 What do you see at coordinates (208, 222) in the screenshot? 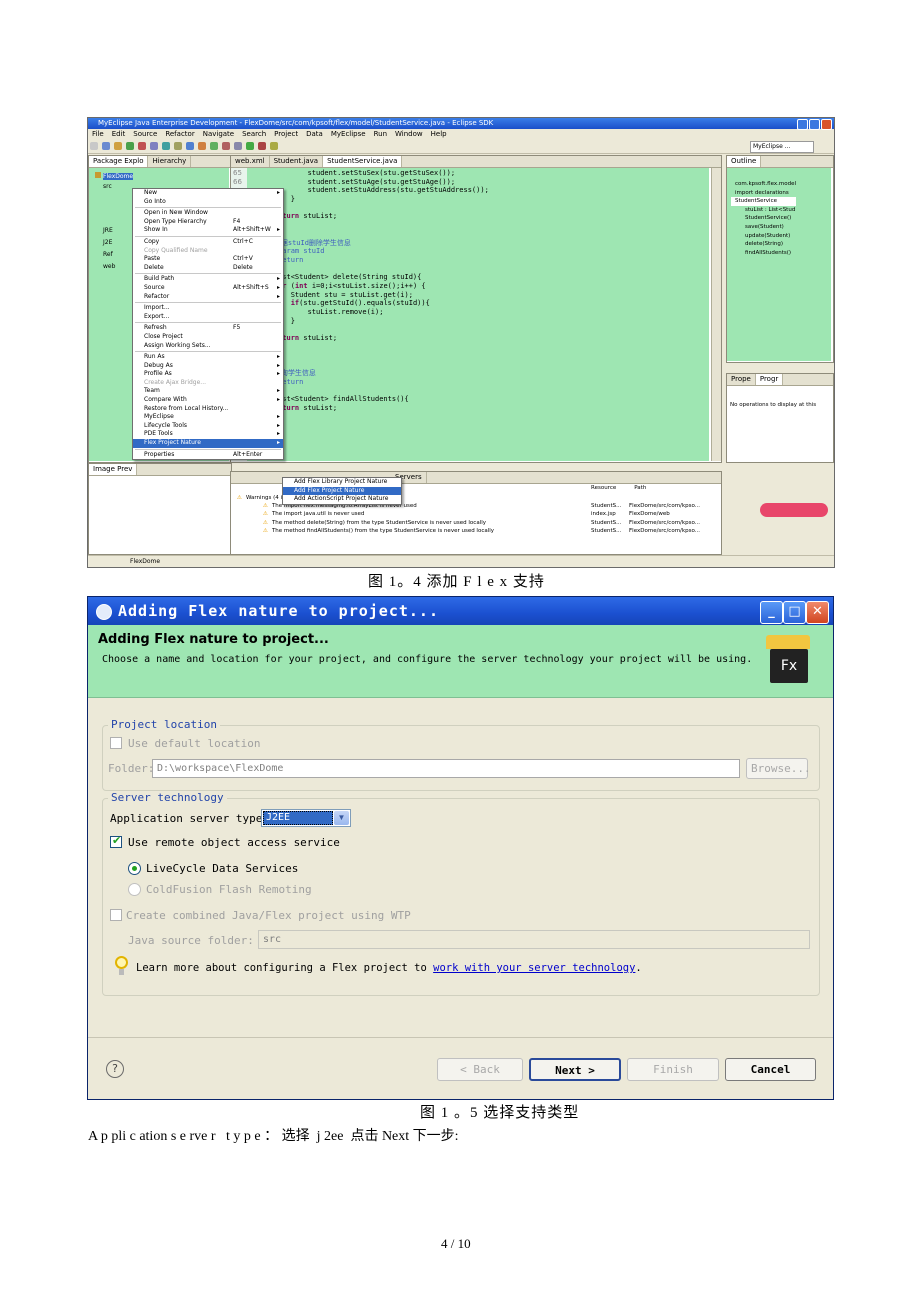
I see `context-menu-item: Open Type Hierarchy F4` at bounding box center [208, 222].